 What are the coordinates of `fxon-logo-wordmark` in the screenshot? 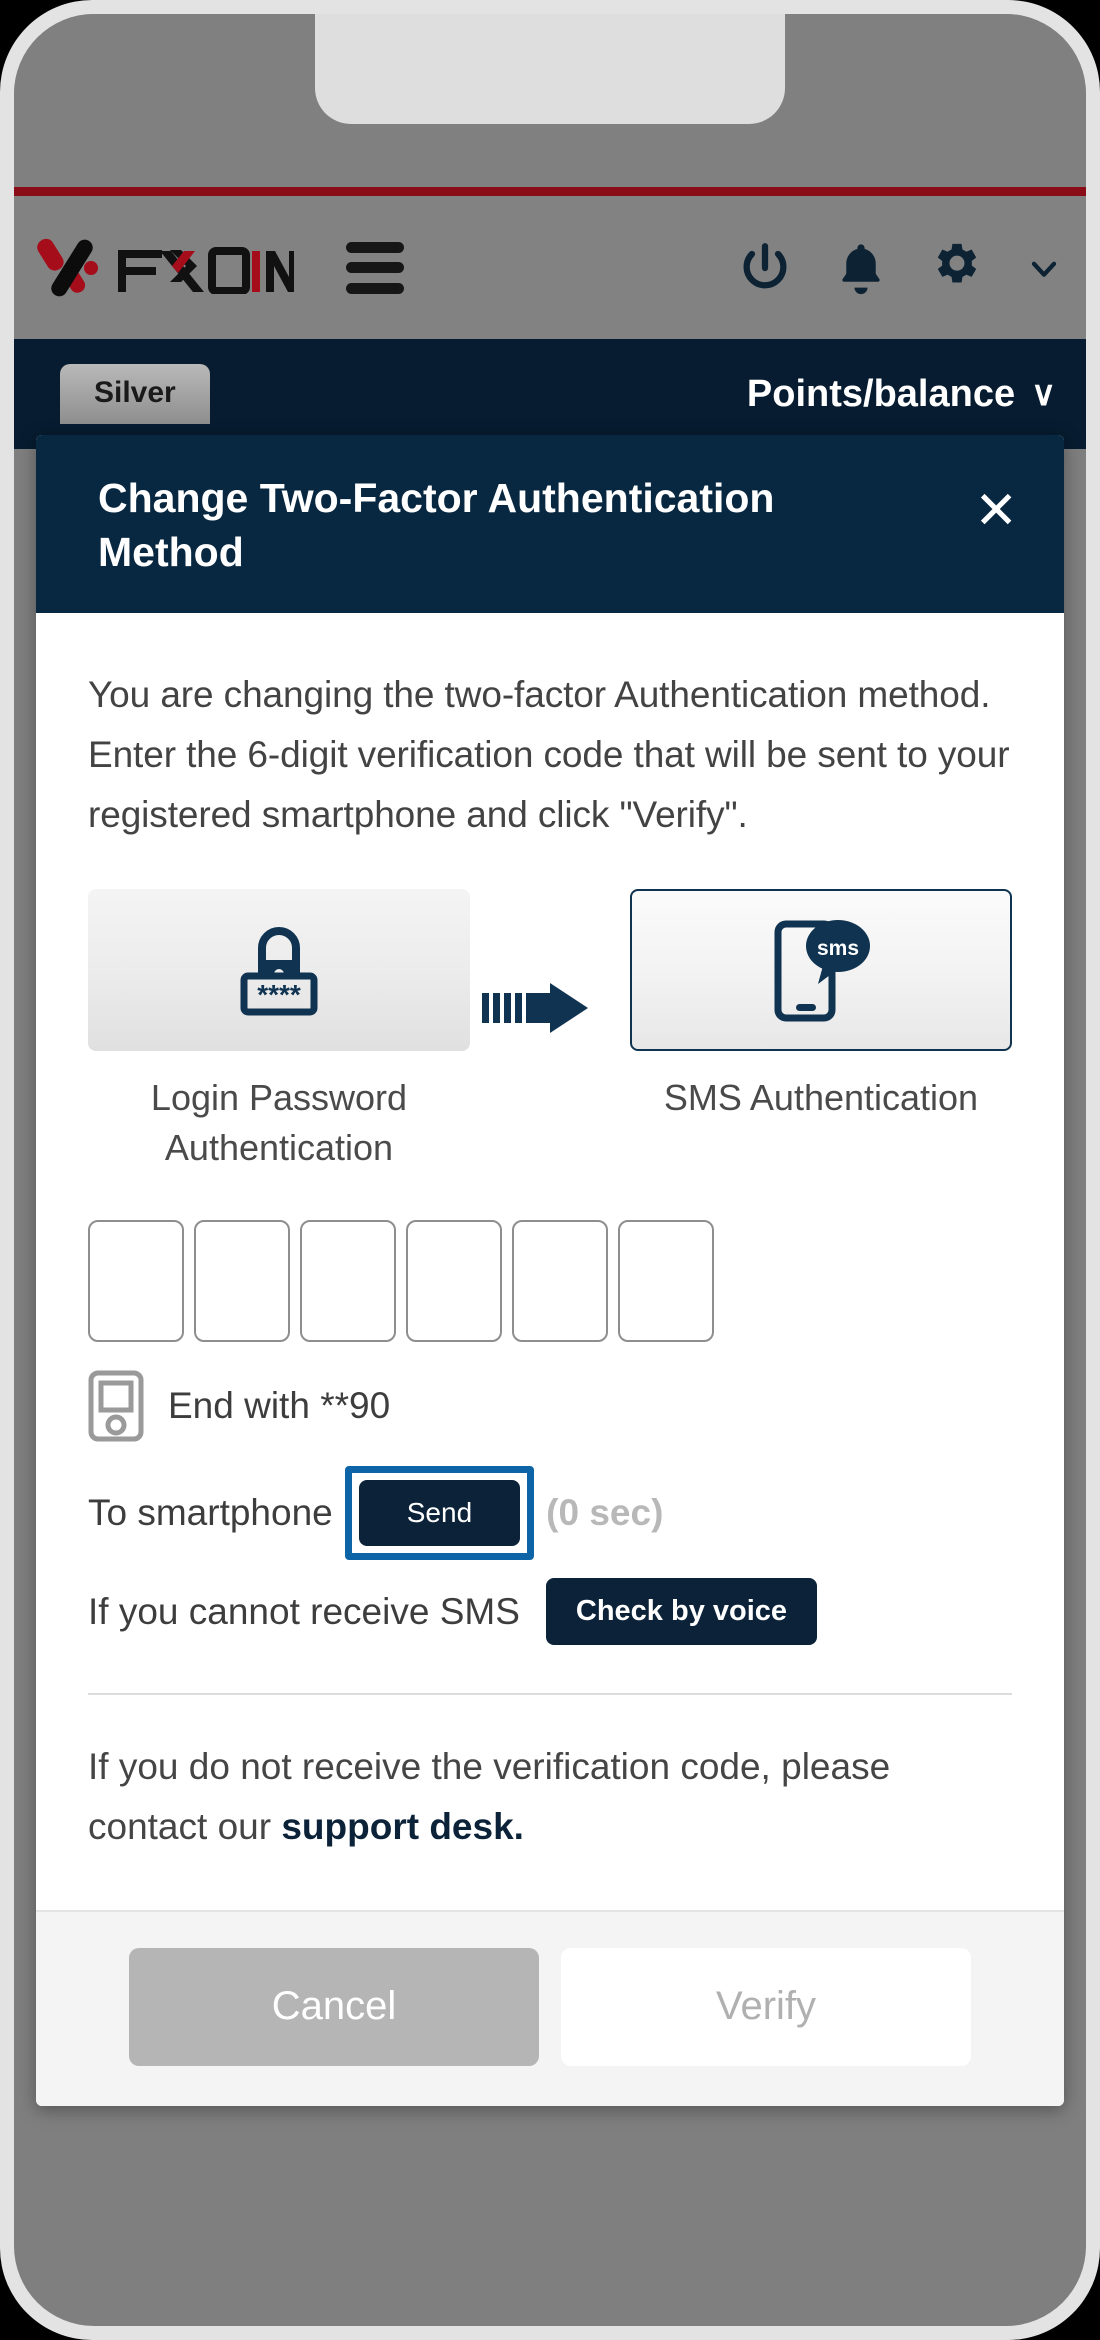 It's located at (206, 270).